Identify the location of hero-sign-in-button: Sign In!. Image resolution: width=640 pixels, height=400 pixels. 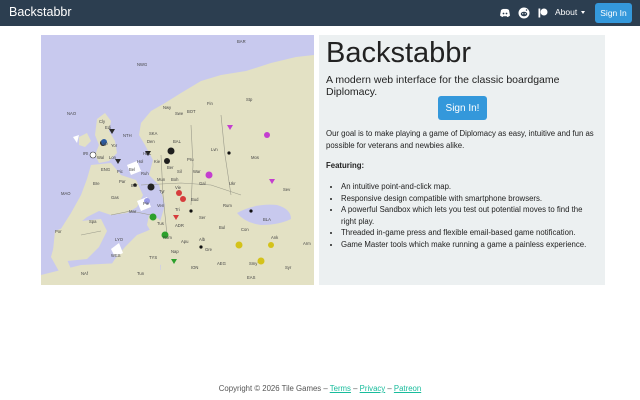
(462, 108).